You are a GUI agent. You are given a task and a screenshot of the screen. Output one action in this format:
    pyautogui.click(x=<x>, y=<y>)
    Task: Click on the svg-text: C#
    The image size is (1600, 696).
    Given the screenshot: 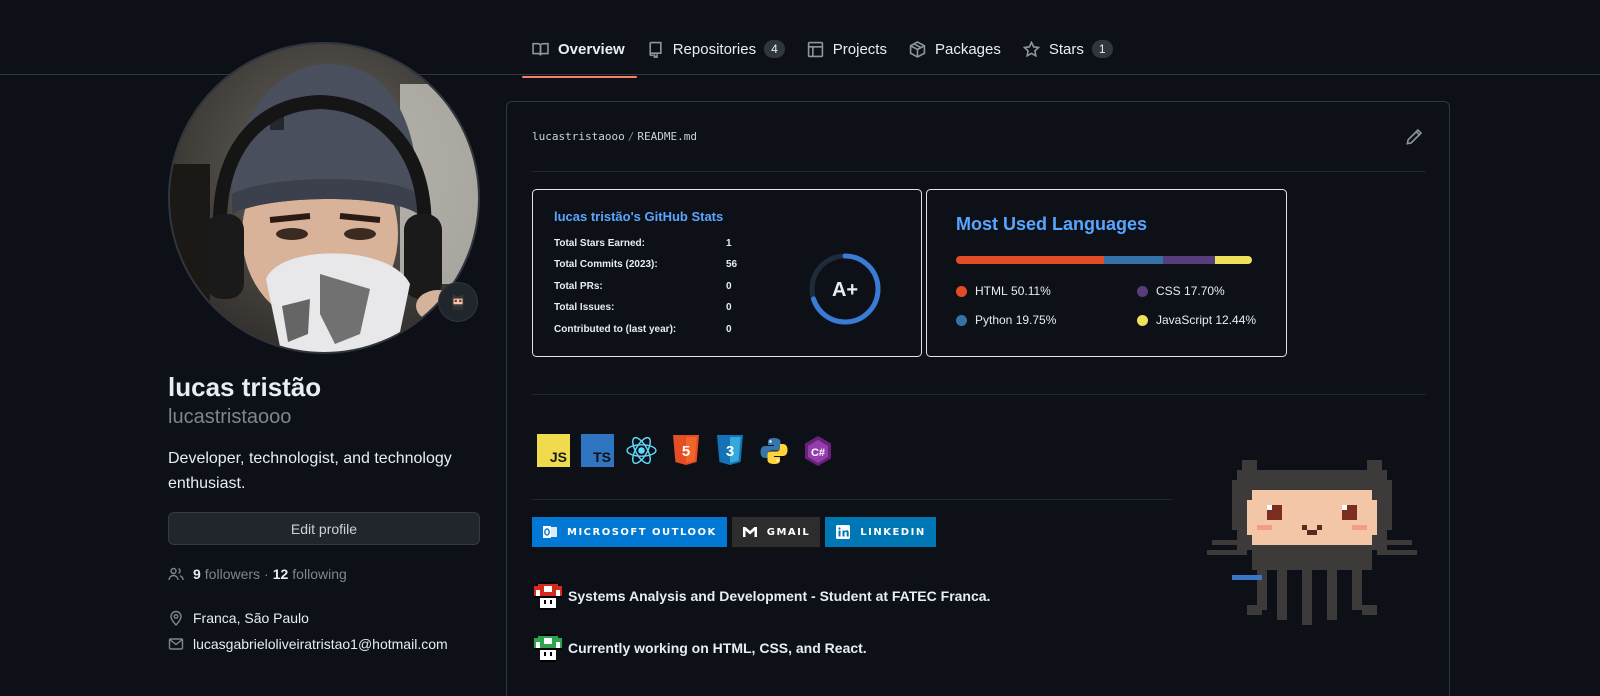 What is the action you would take?
    pyautogui.click(x=817, y=453)
    